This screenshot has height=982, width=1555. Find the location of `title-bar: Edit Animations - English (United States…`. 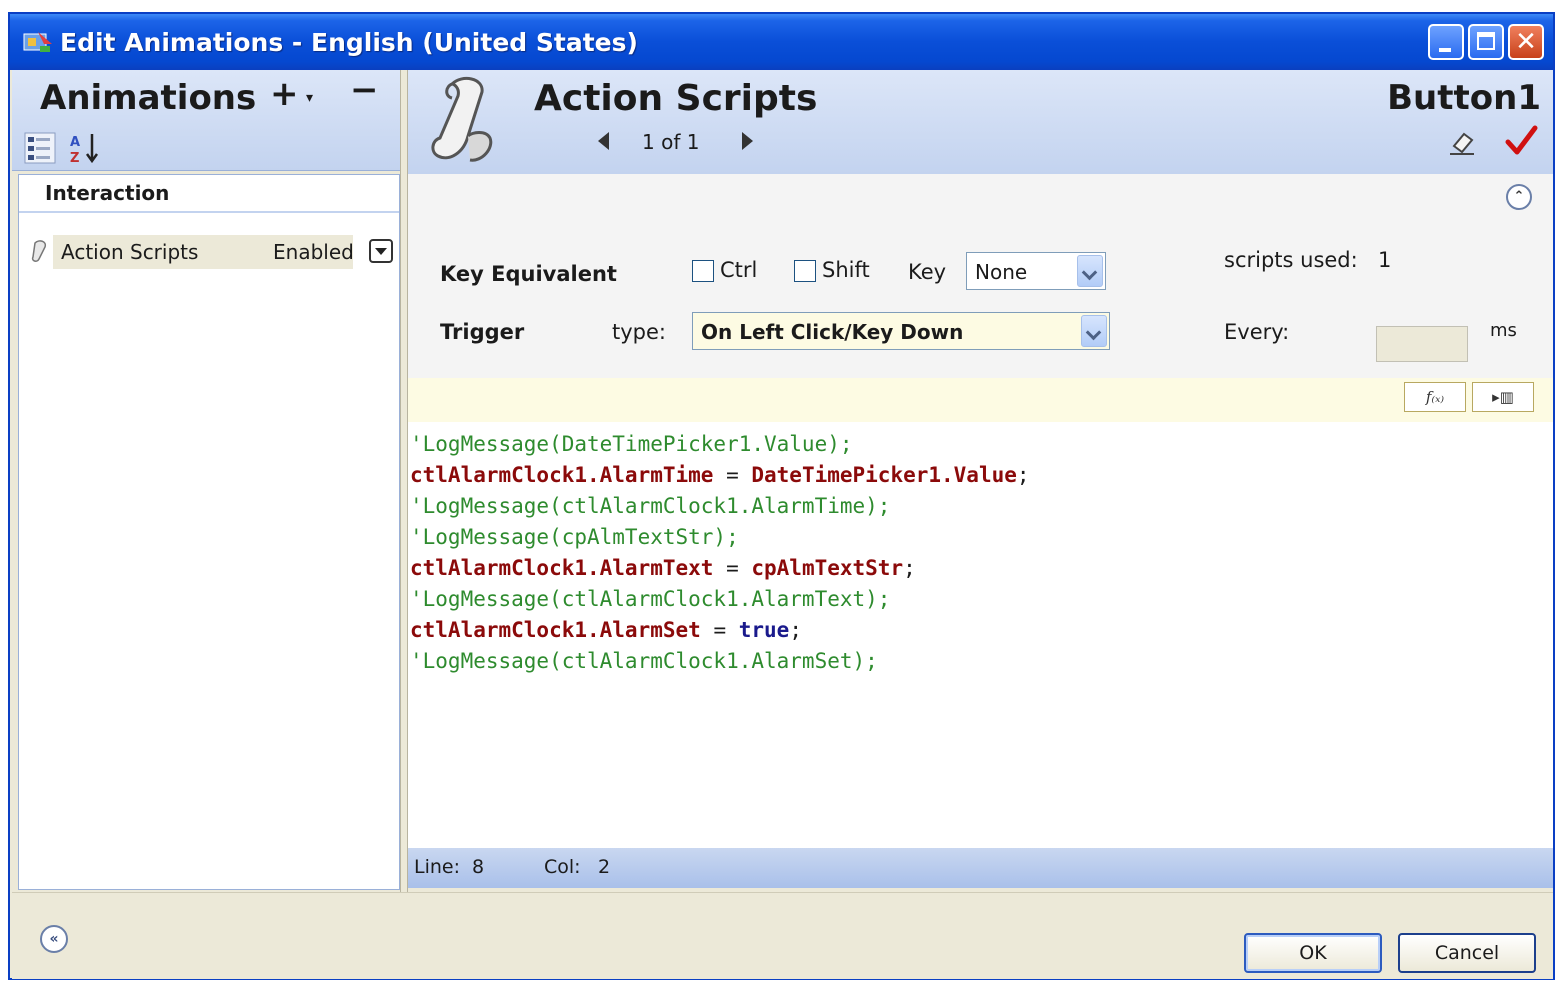

title-bar: Edit Animations - English (United States… is located at coordinates (781, 42).